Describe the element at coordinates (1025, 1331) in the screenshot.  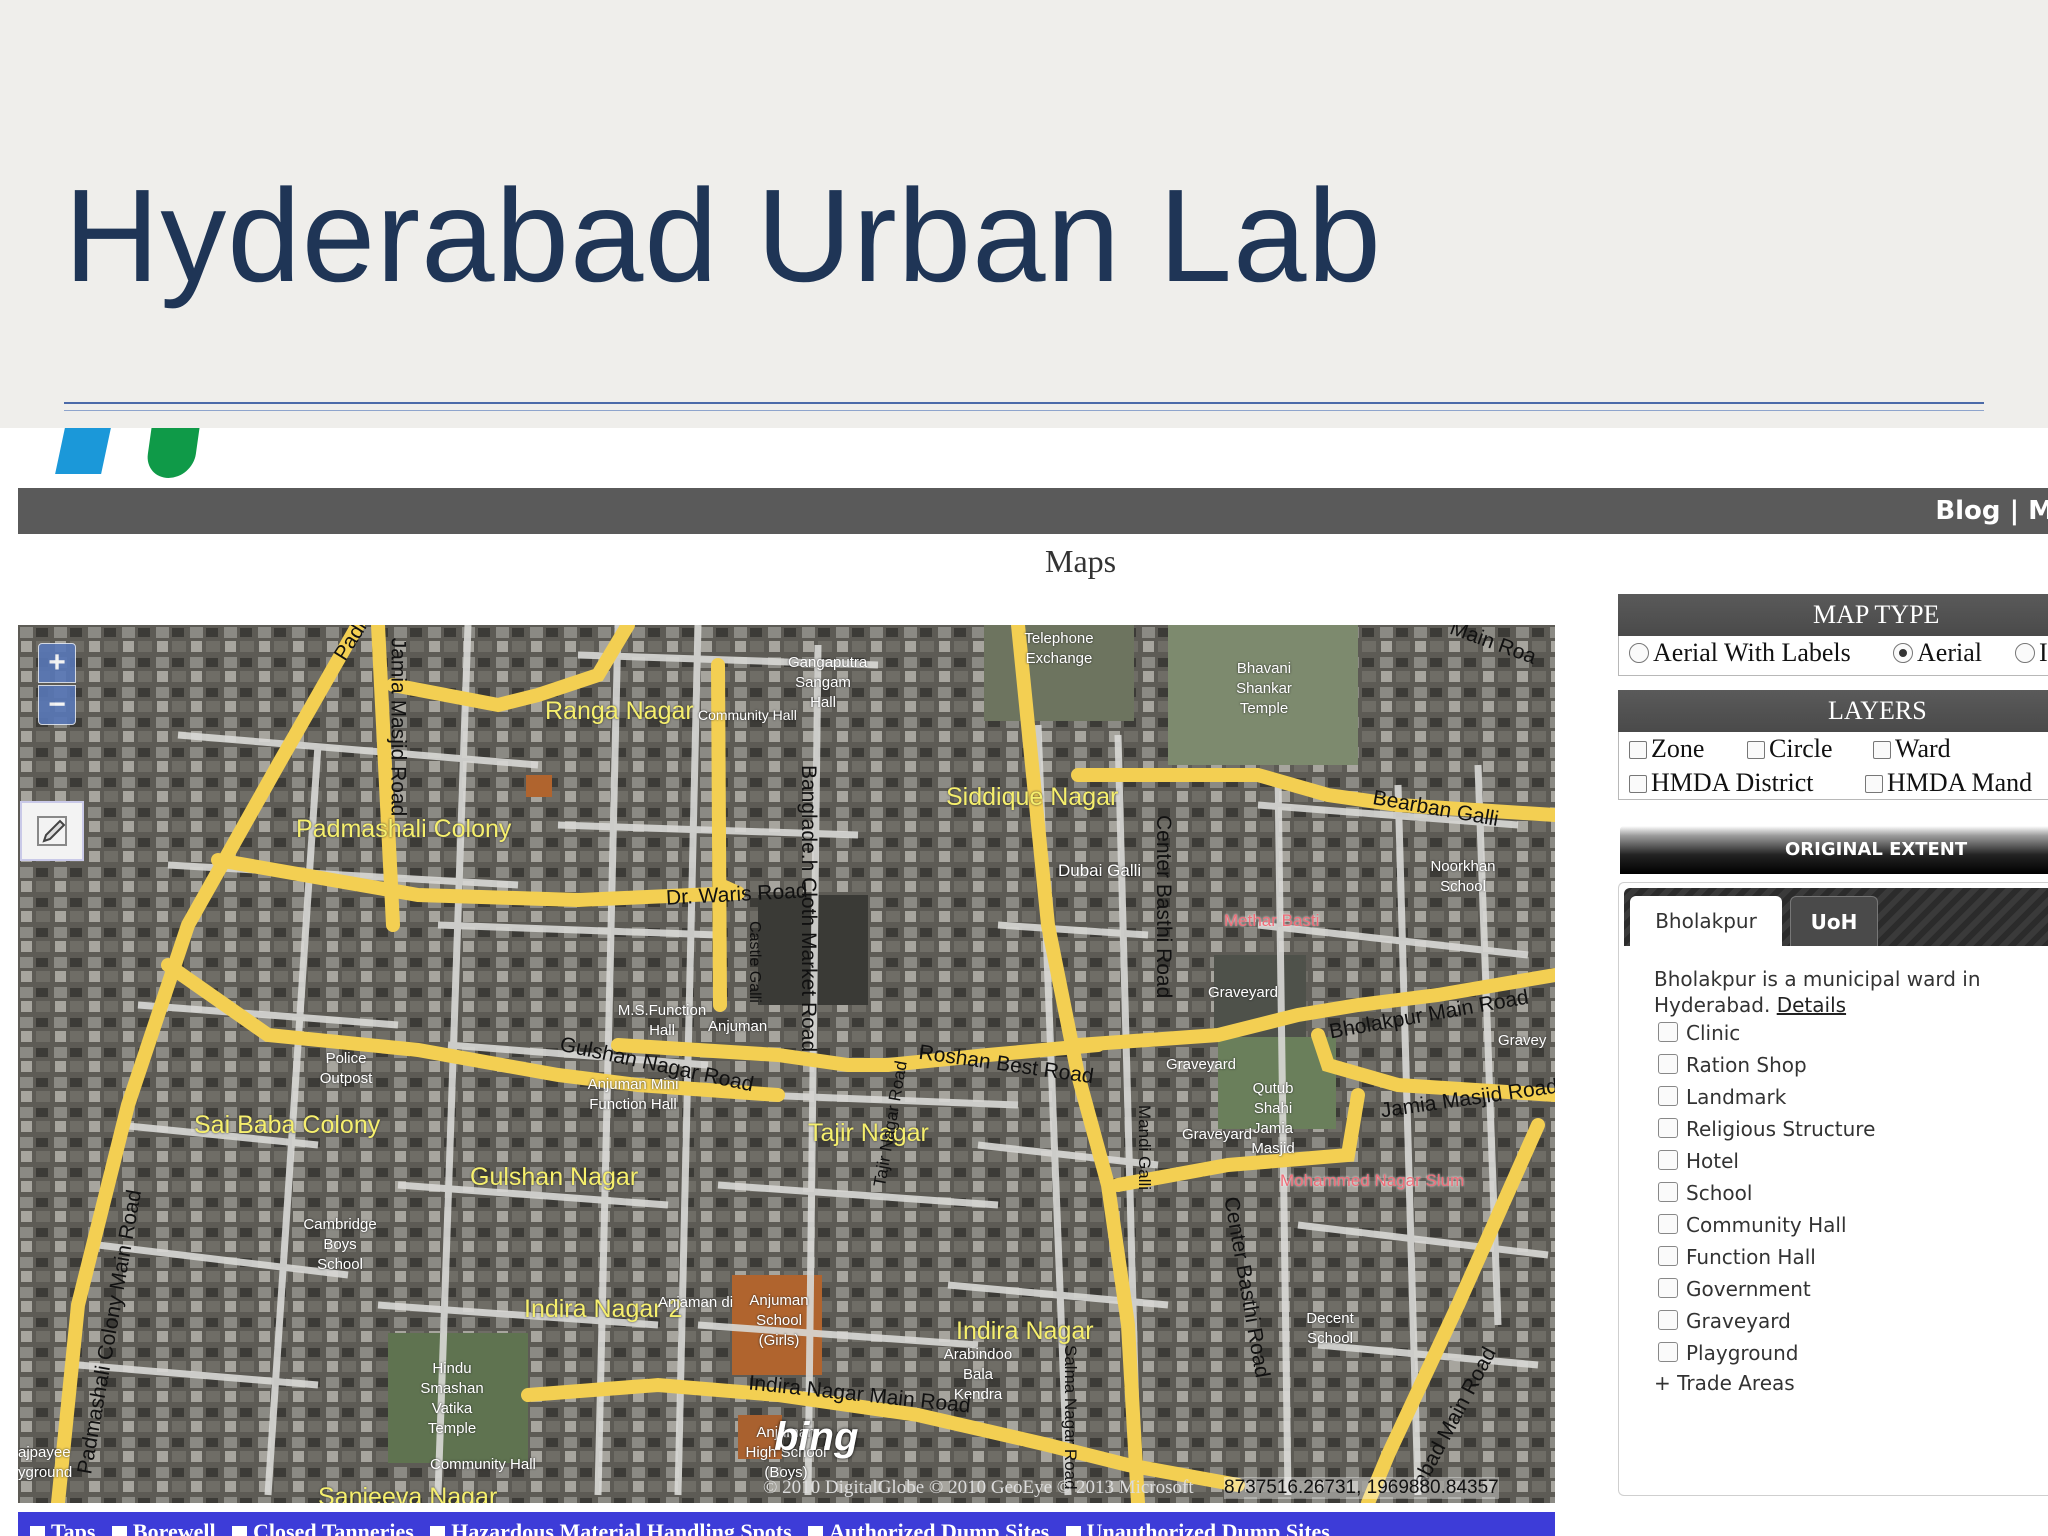
I see `map-label: Indira Nagar` at that location.